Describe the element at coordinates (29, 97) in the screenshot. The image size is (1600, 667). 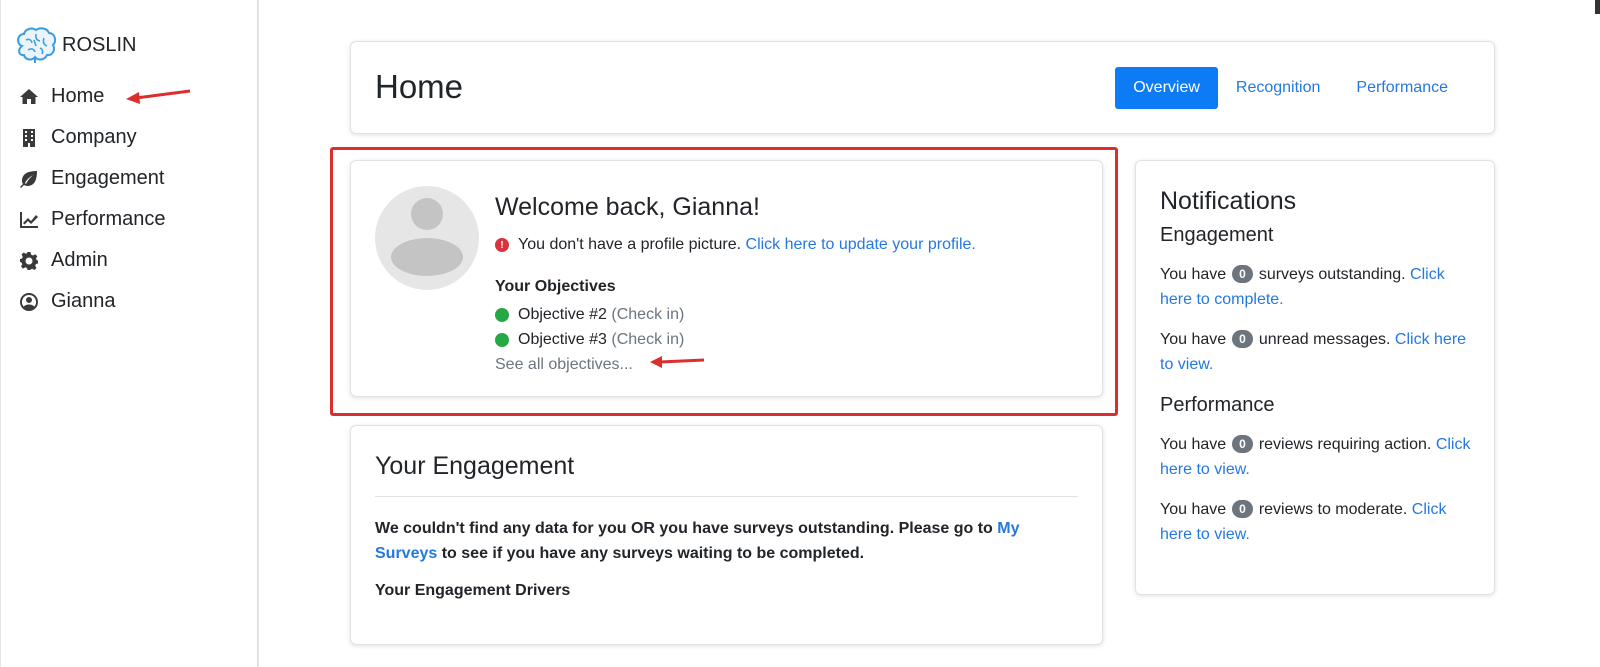
I see `home-icon` at that location.